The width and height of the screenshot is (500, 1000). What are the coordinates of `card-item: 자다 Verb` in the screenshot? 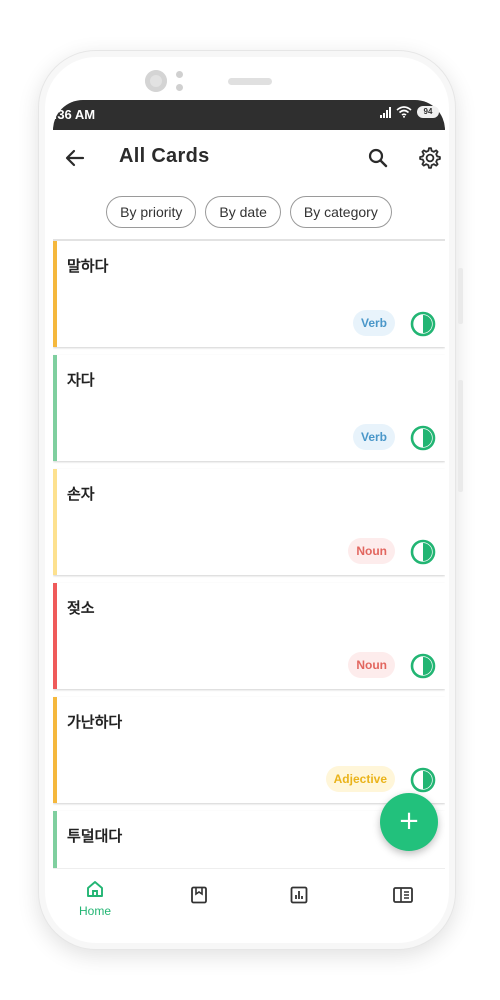 It's located at (249, 408).